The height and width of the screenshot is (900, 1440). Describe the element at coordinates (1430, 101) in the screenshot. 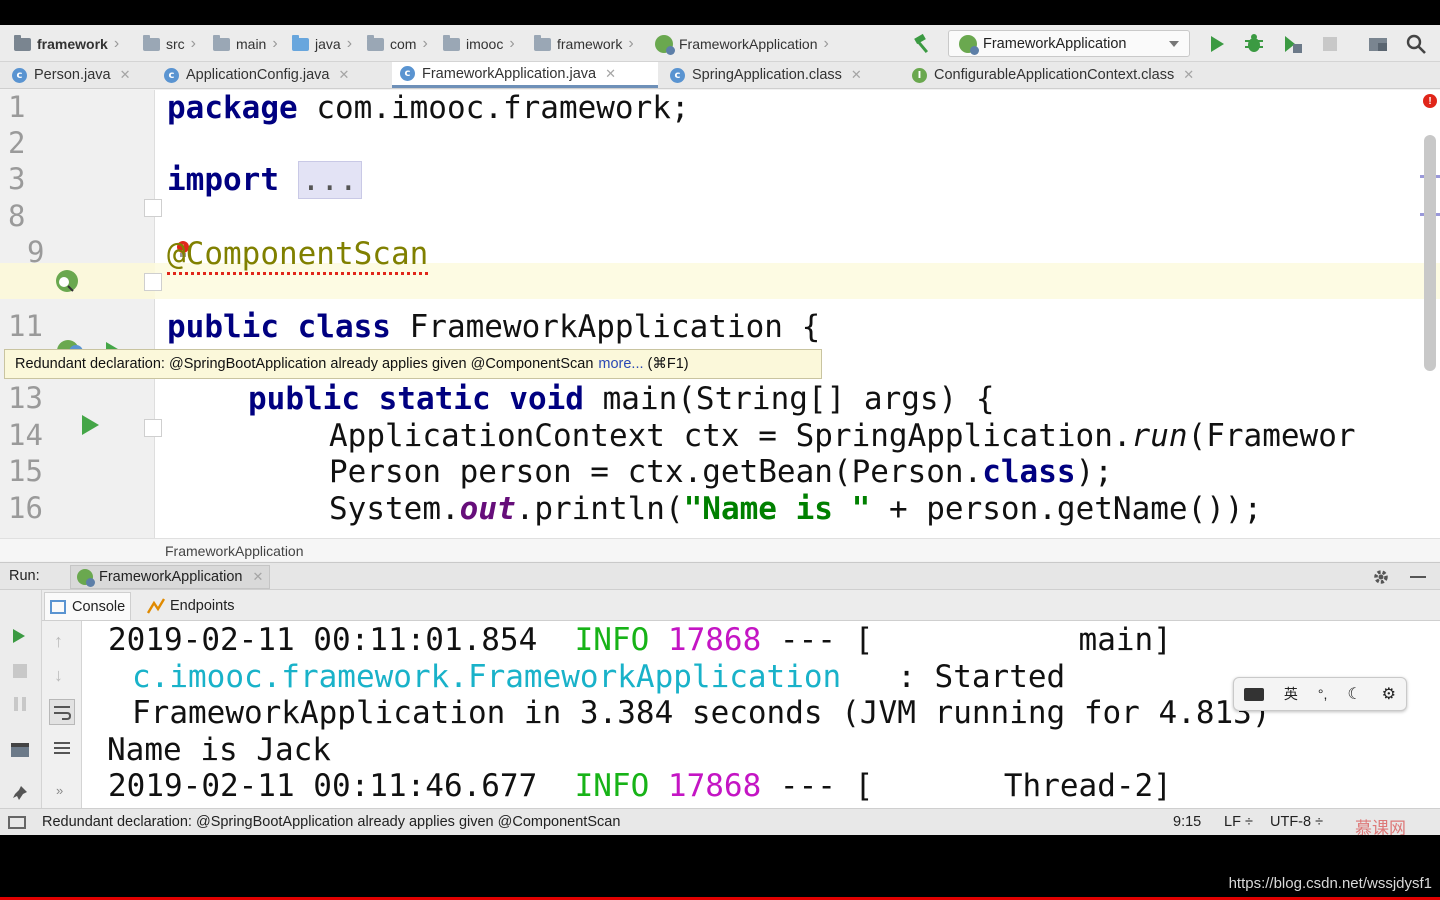

I see `error-stripe-icon: !` at that location.